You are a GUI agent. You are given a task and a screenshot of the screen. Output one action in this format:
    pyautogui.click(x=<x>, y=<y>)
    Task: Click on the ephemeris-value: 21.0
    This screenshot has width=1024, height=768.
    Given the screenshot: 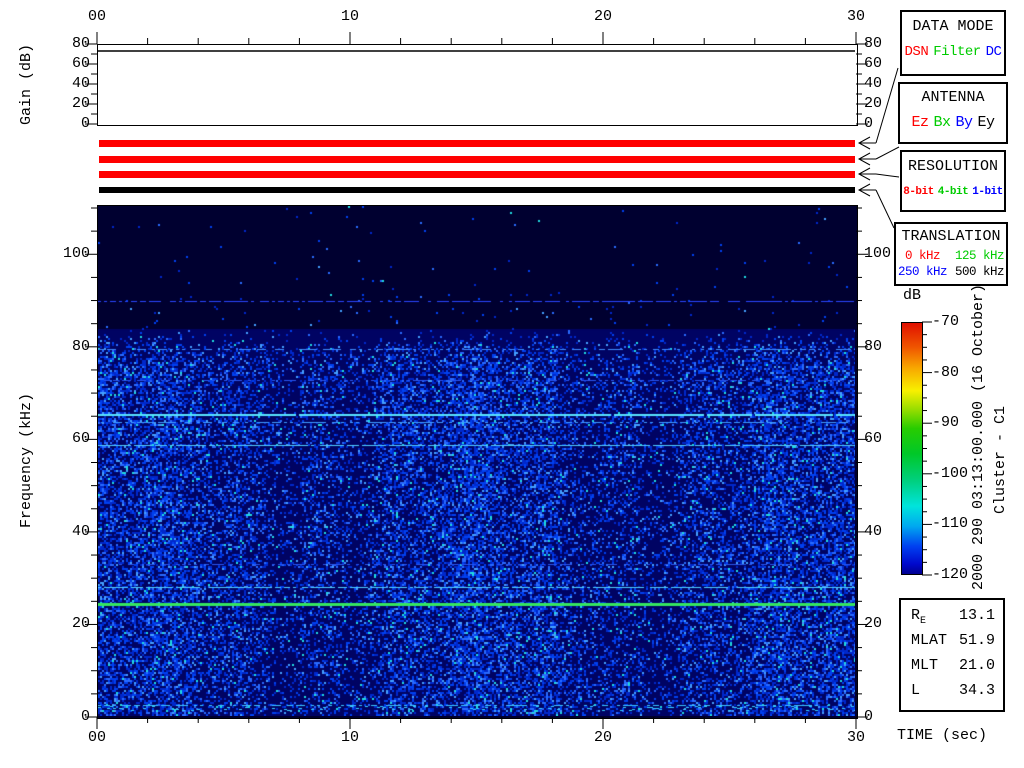 What is the action you would take?
    pyautogui.click(x=976, y=665)
    